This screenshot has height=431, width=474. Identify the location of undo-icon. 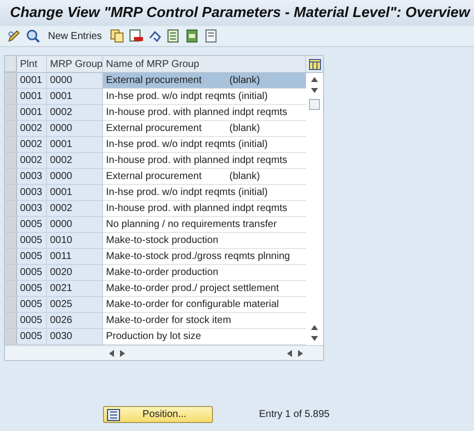
(155, 36).